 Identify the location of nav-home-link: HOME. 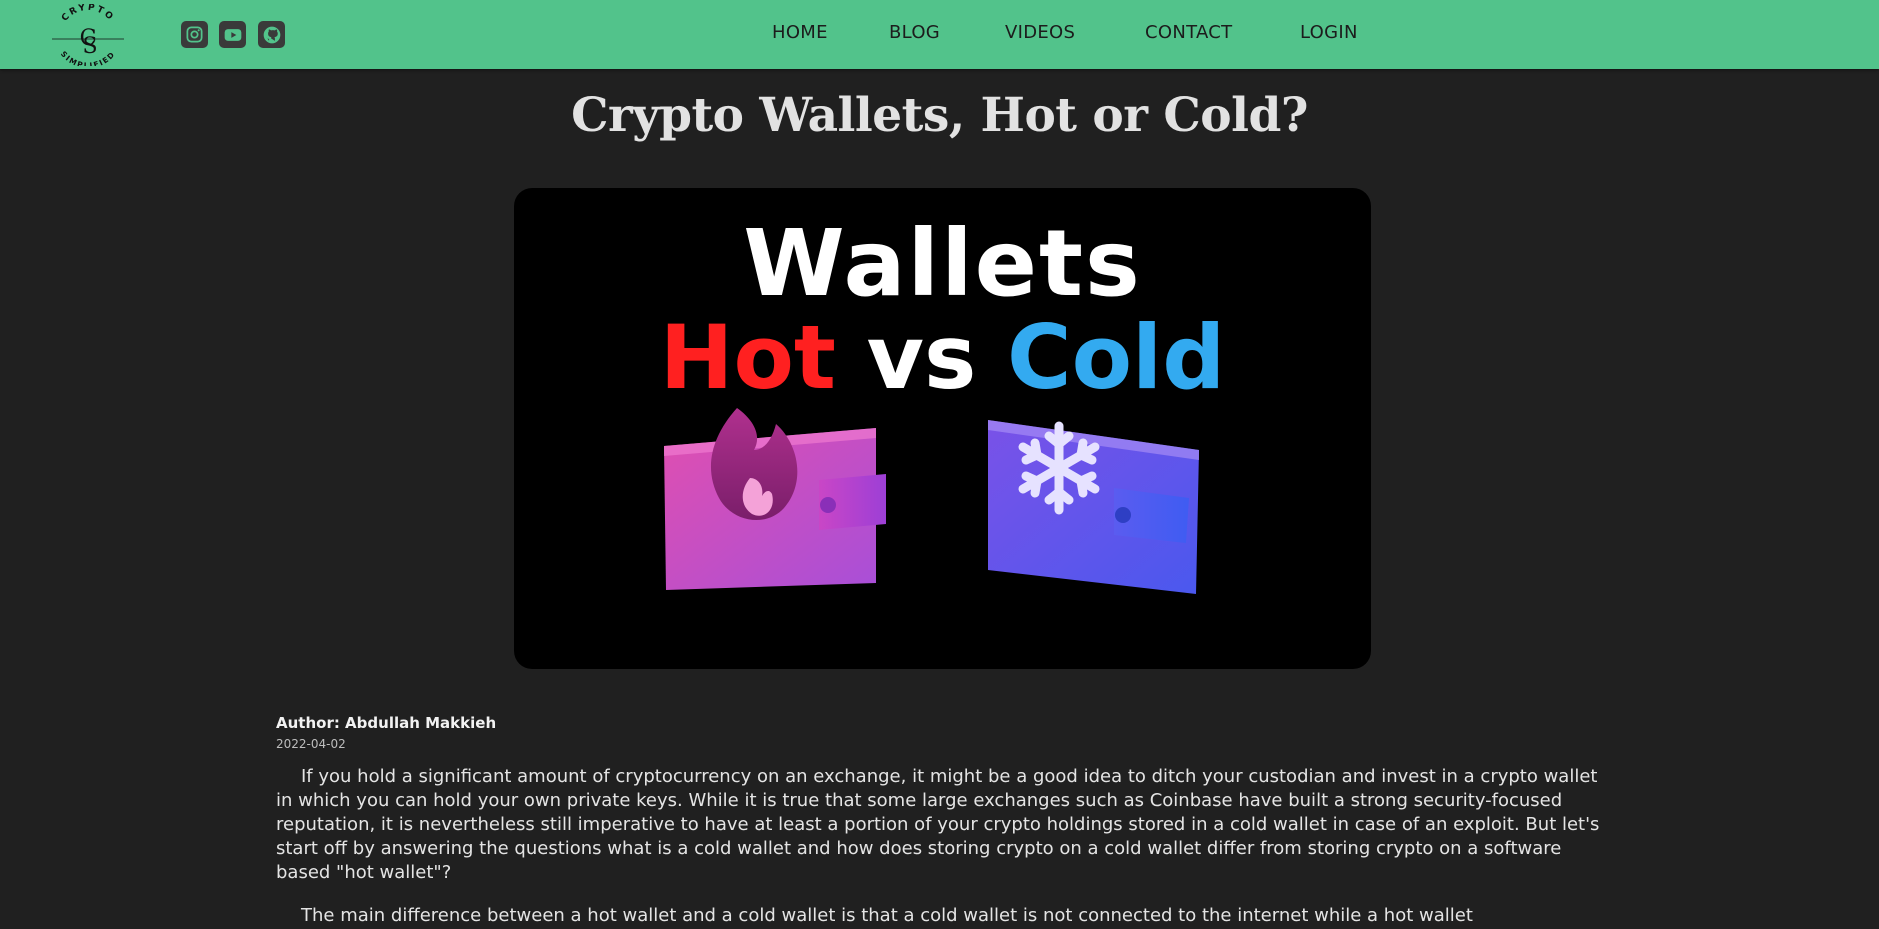
(800, 32).